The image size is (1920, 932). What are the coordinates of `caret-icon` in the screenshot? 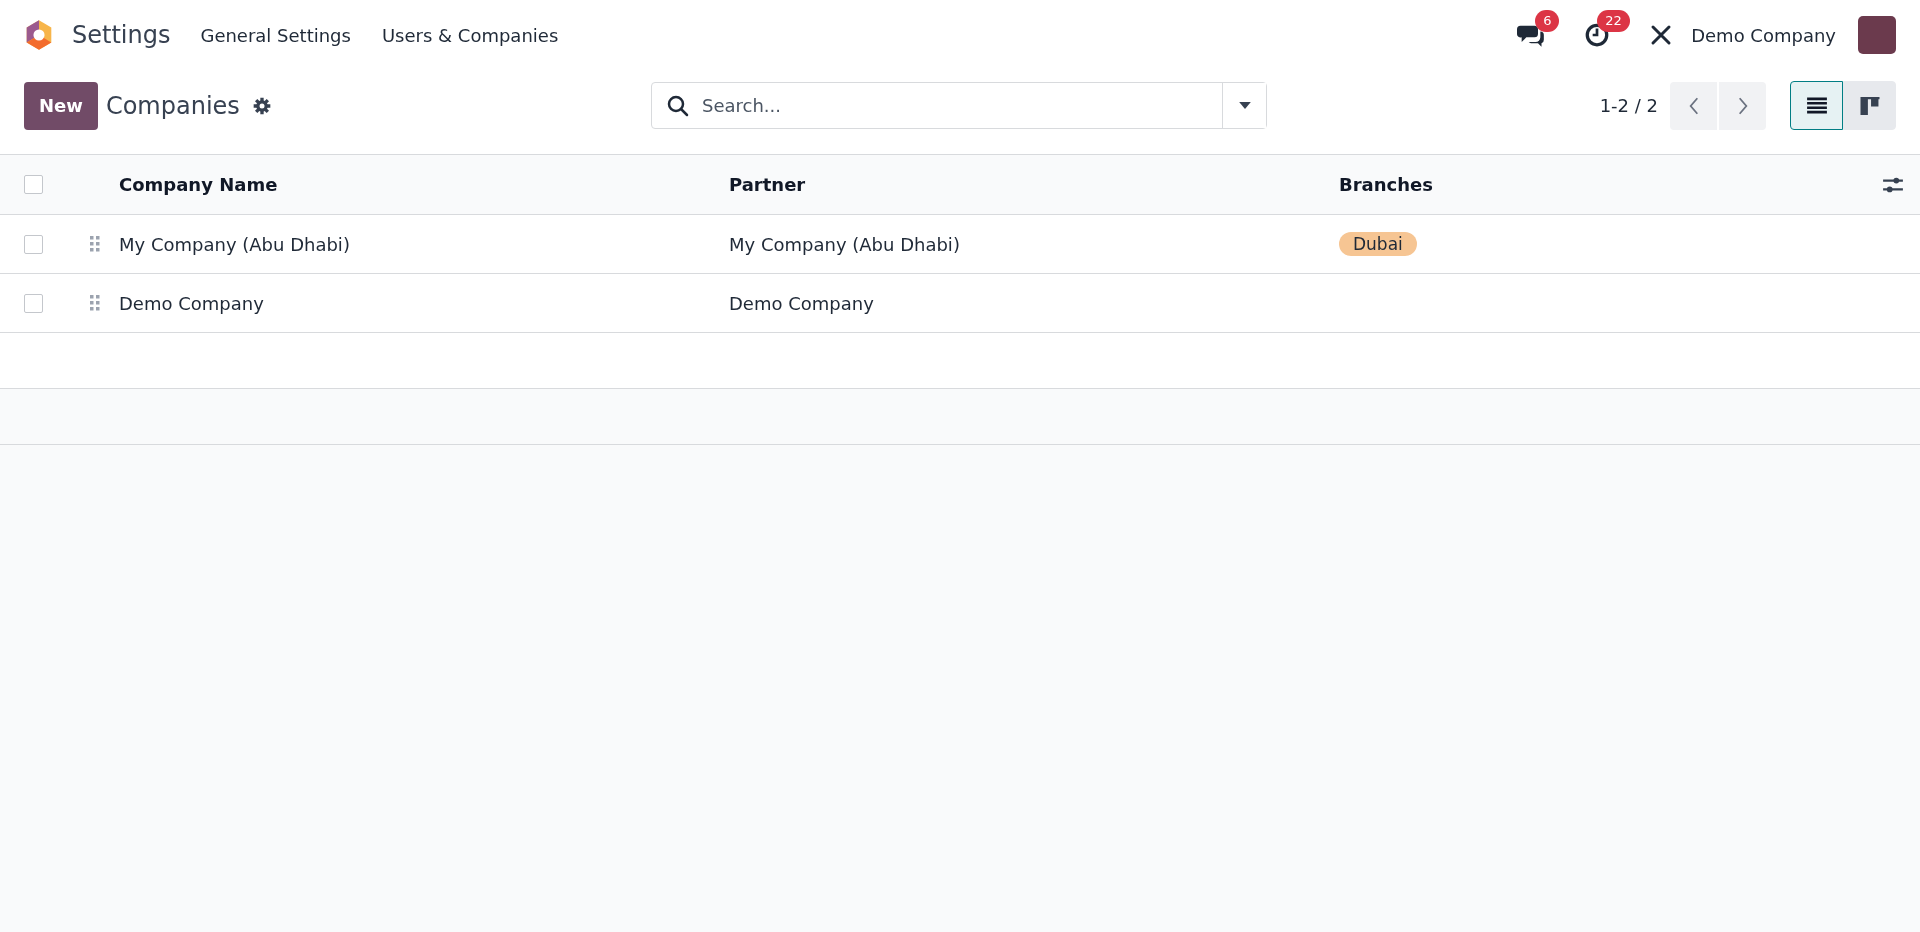 It's located at (1244, 105).